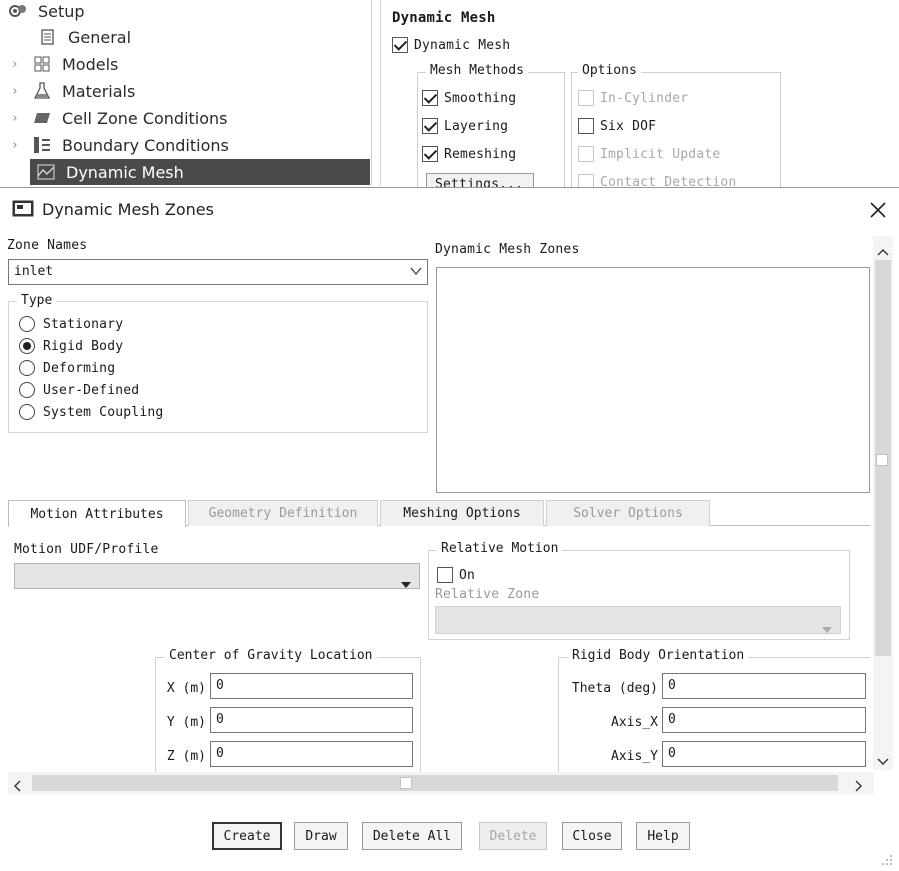 The image size is (899, 871). What do you see at coordinates (878, 210) in the screenshot?
I see `close-icon` at bounding box center [878, 210].